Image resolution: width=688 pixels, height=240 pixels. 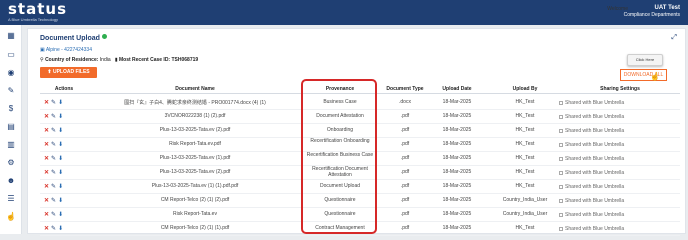 What do you see at coordinates (195, 89) in the screenshot?
I see `header-document-name: Document Name` at bounding box center [195, 89].